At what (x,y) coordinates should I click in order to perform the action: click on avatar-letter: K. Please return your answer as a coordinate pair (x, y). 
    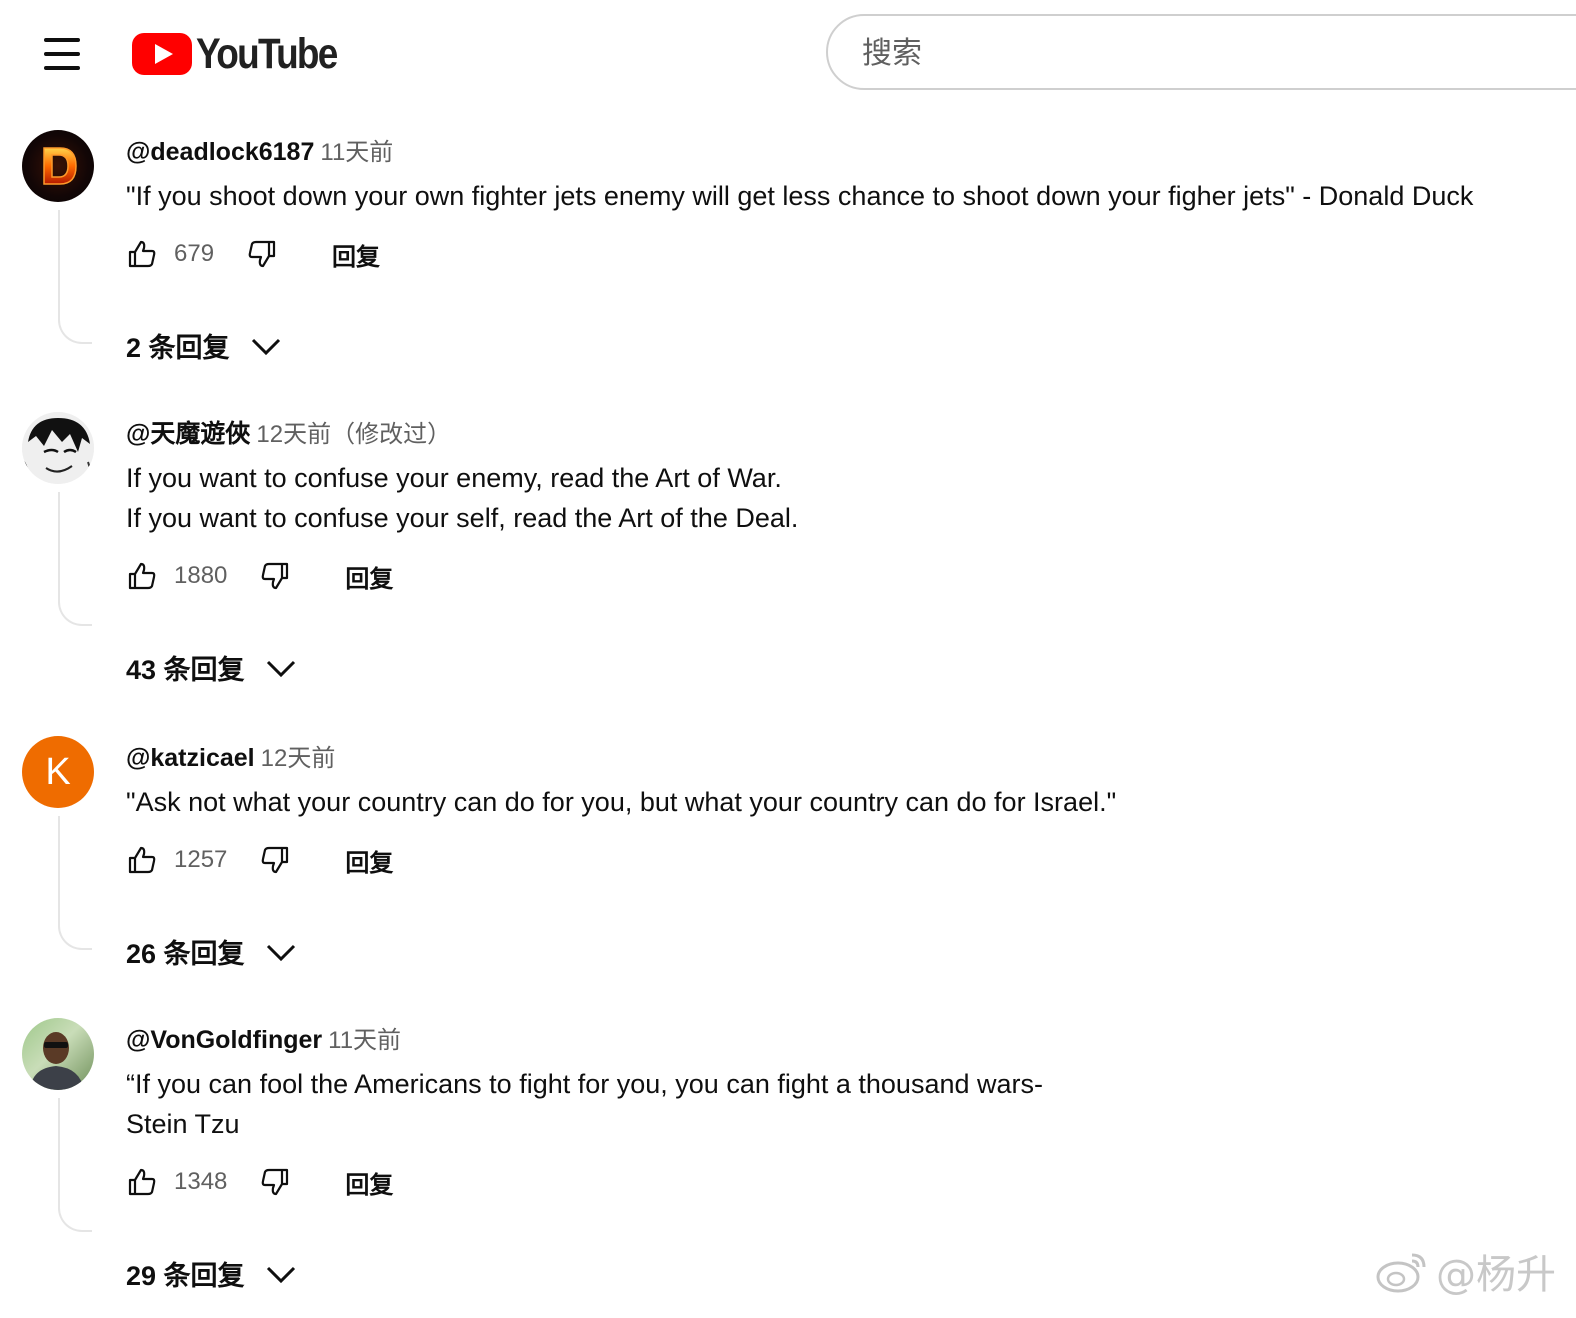
    Looking at the image, I should click on (58, 771).